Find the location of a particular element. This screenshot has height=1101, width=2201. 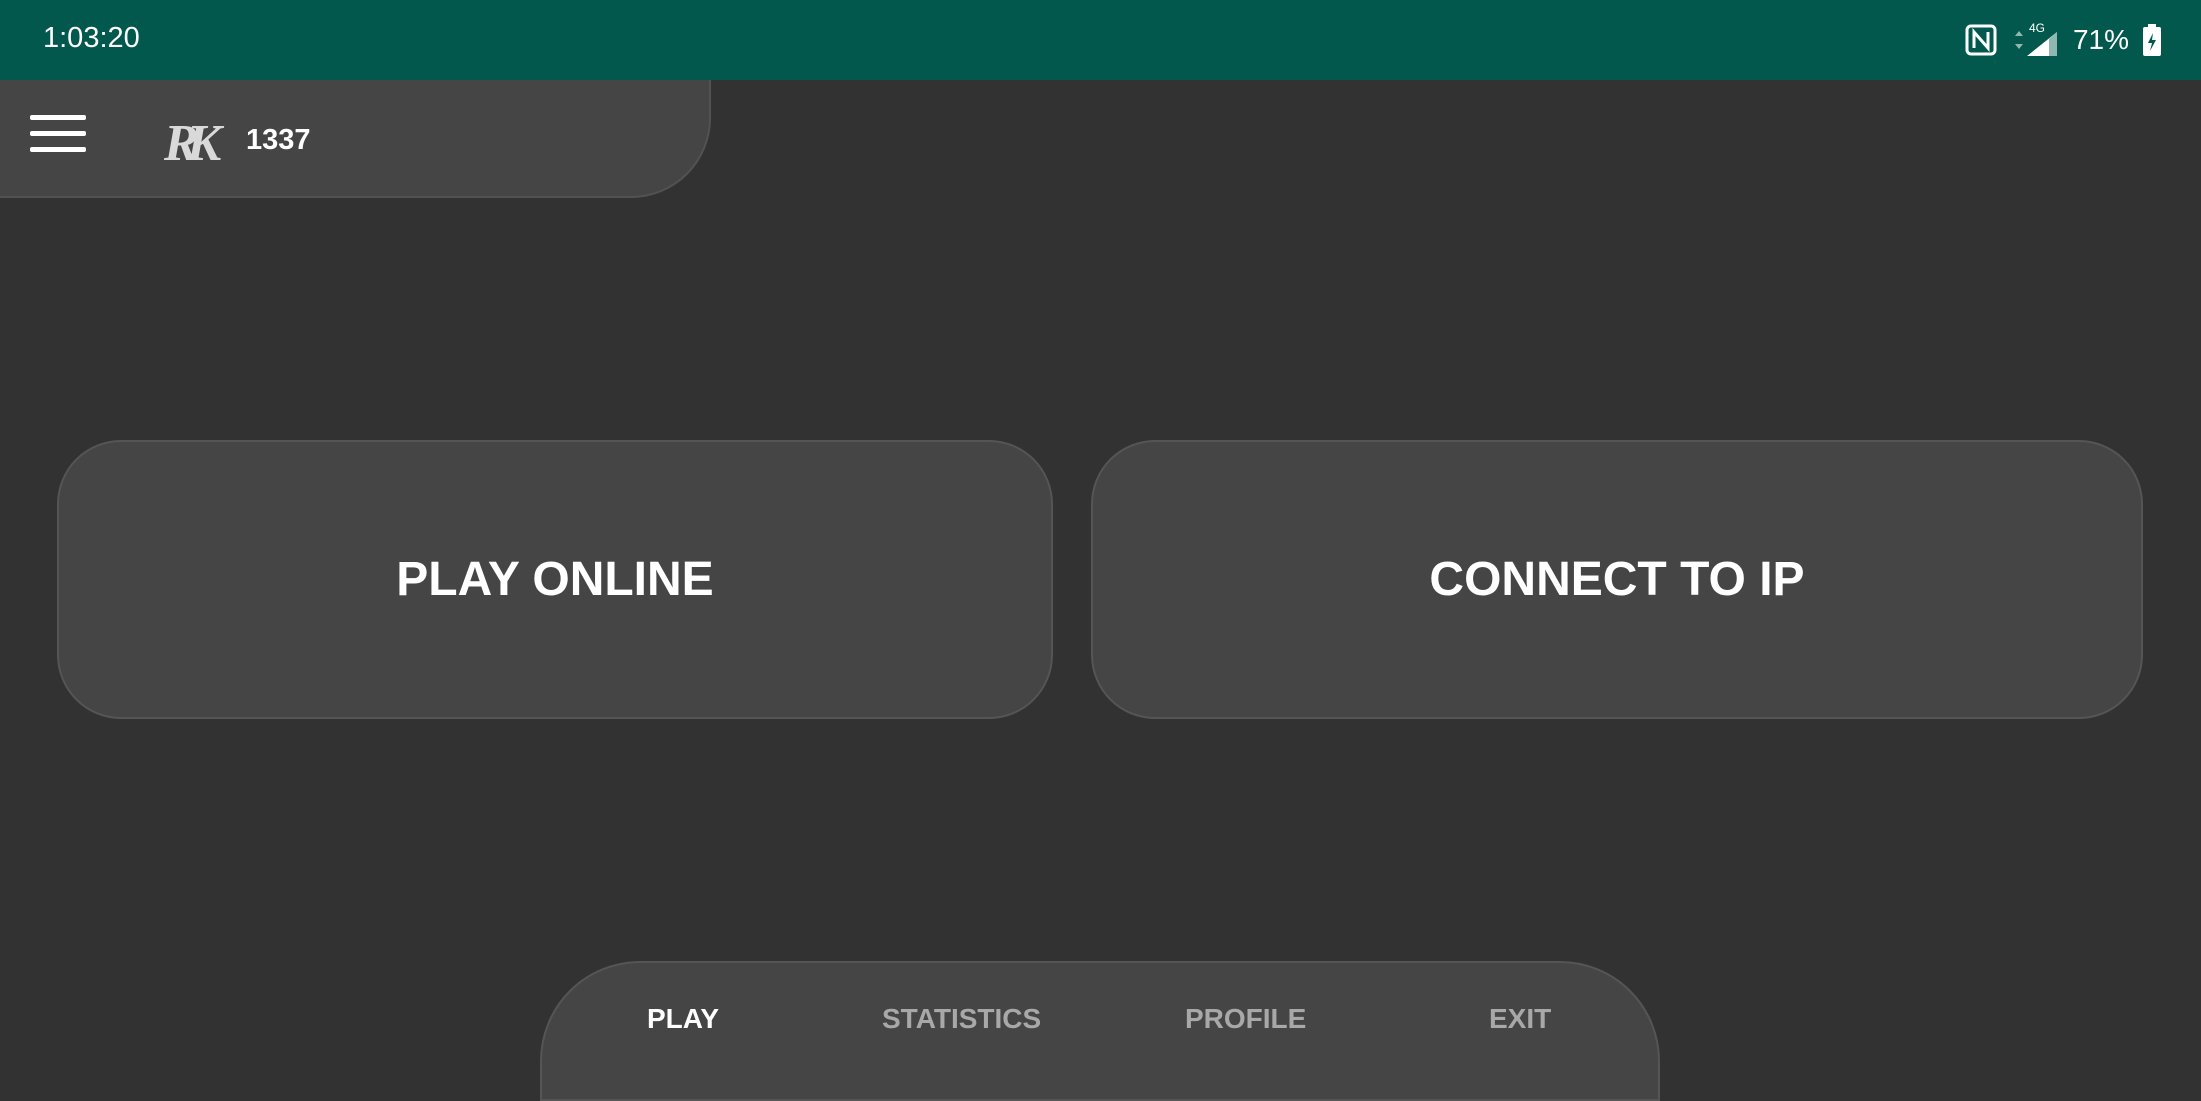

top-header: RK 1337 is located at coordinates (355, 139).